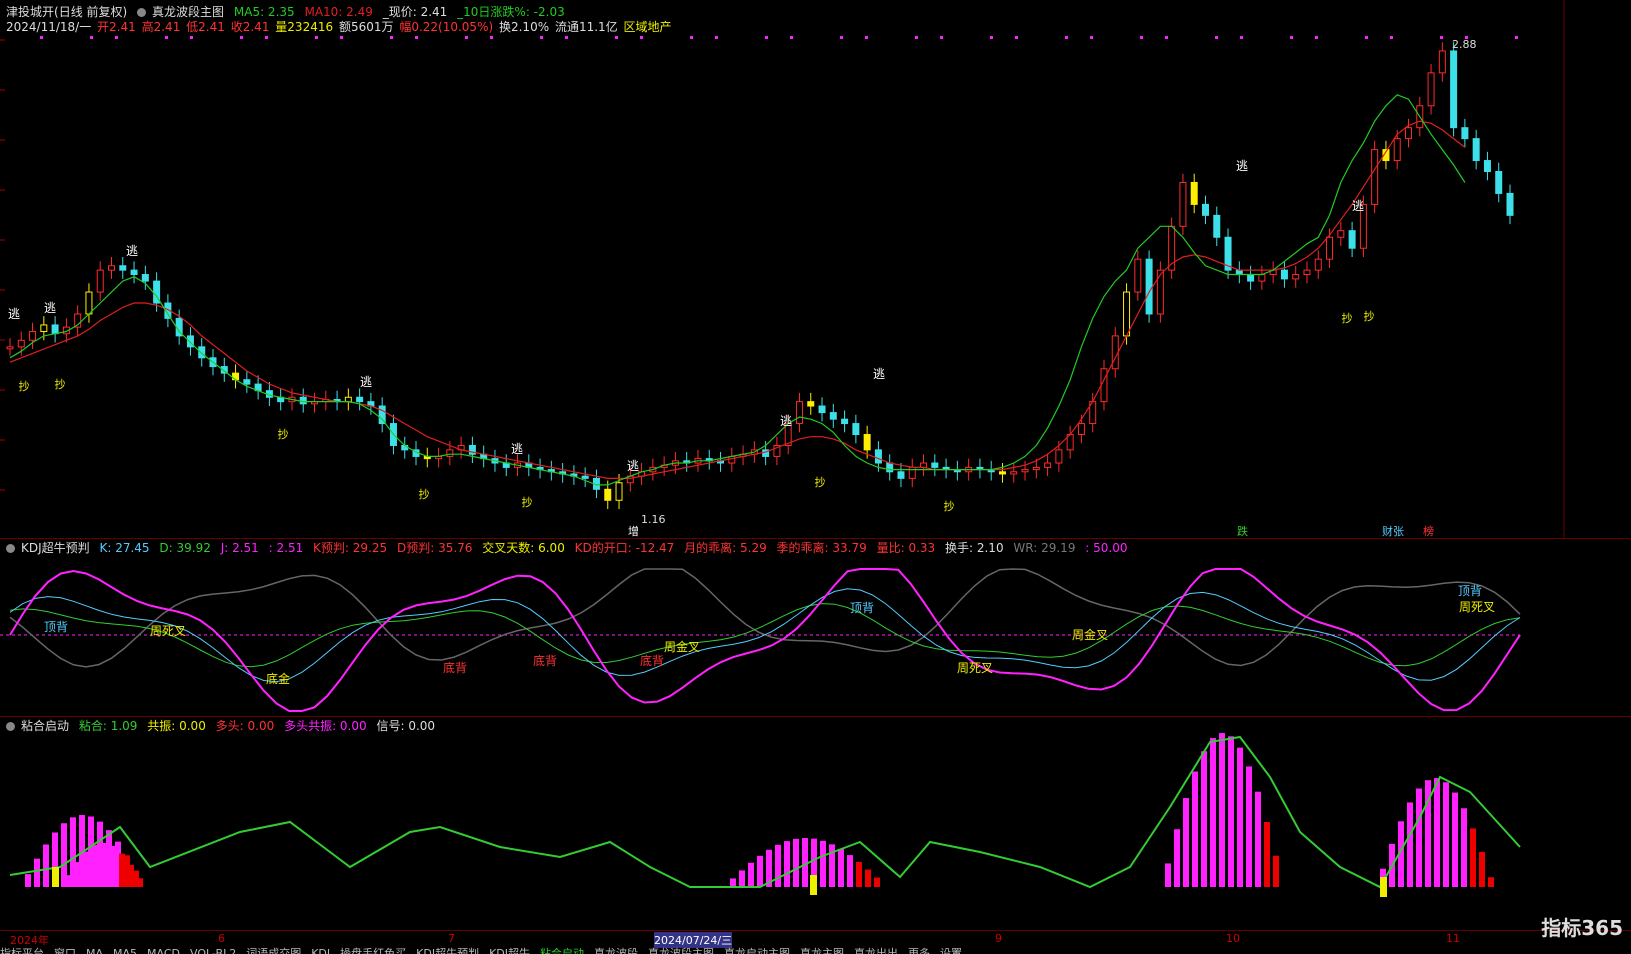 The width and height of the screenshot is (1631, 954). What do you see at coordinates (765, 618) in the screenshot?
I see `wr-line` at bounding box center [765, 618].